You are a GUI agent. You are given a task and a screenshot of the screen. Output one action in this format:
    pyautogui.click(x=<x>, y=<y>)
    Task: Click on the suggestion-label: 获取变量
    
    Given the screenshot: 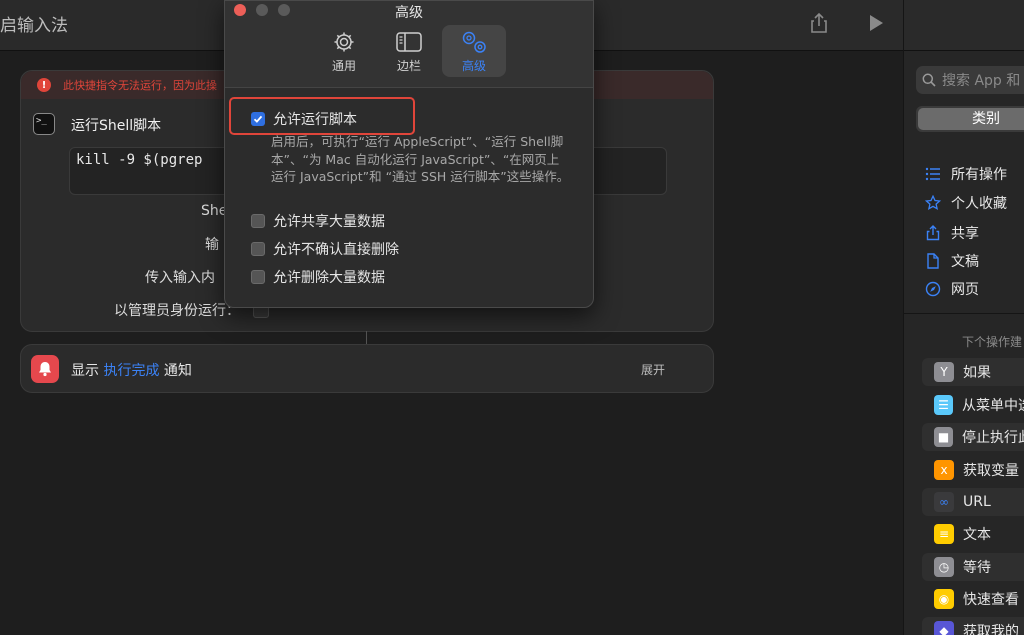 What is the action you would take?
    pyautogui.click(x=991, y=471)
    